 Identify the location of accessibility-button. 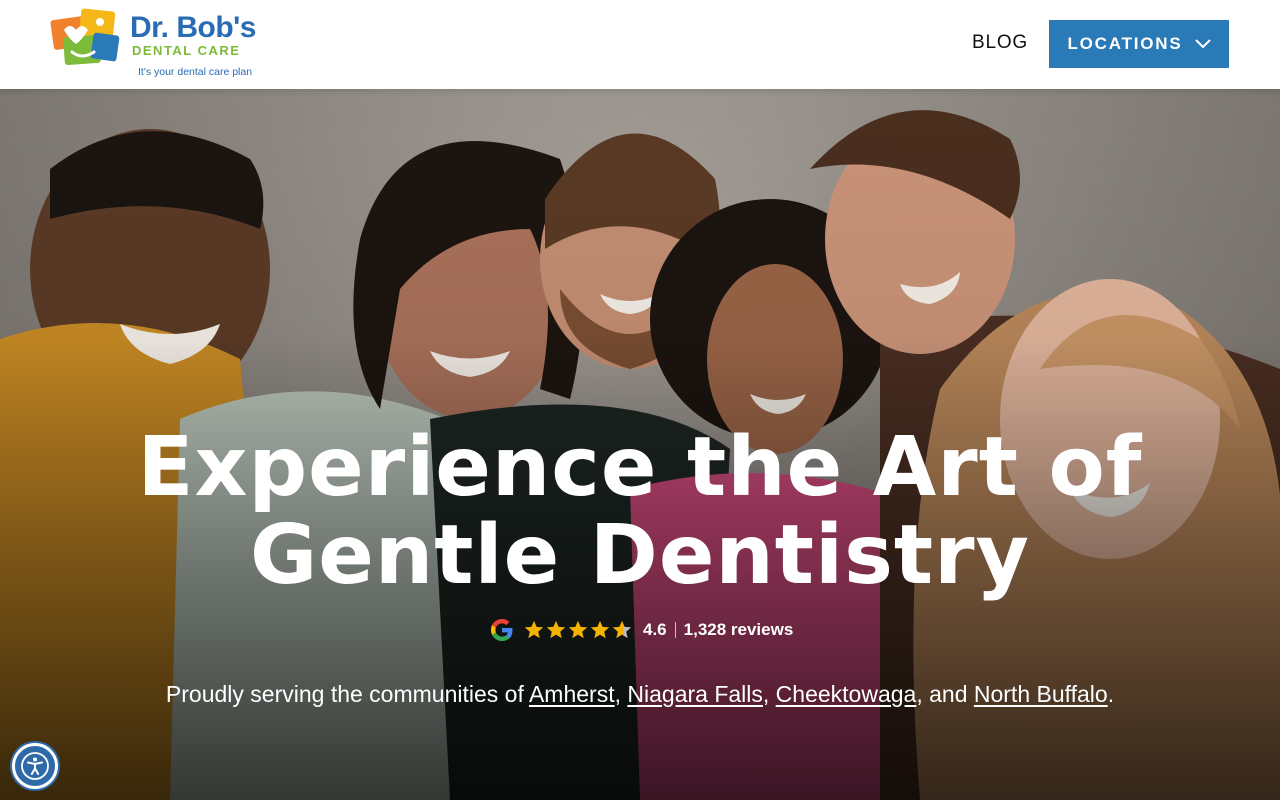
(35, 766).